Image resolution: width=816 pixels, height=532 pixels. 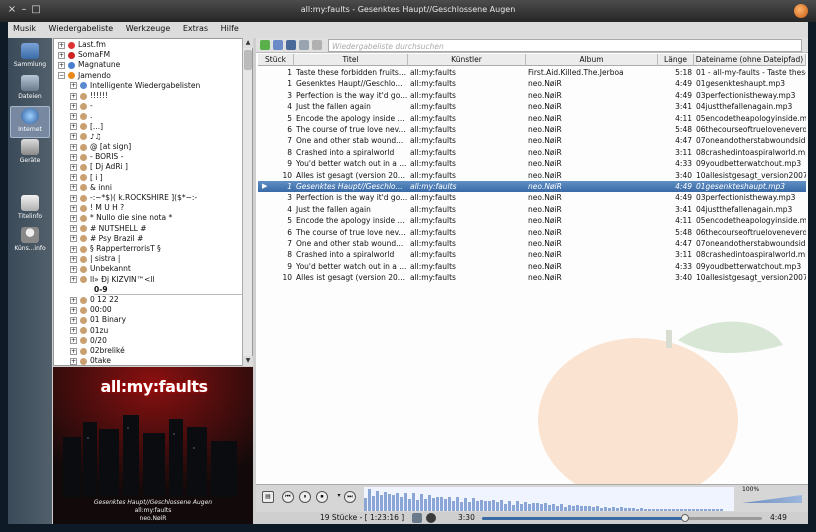 What do you see at coordinates (161, 198) in the screenshot?
I see `tree-item: + -:~*$)( k.ROCKSHIRE ]($*~:-` at bounding box center [161, 198].